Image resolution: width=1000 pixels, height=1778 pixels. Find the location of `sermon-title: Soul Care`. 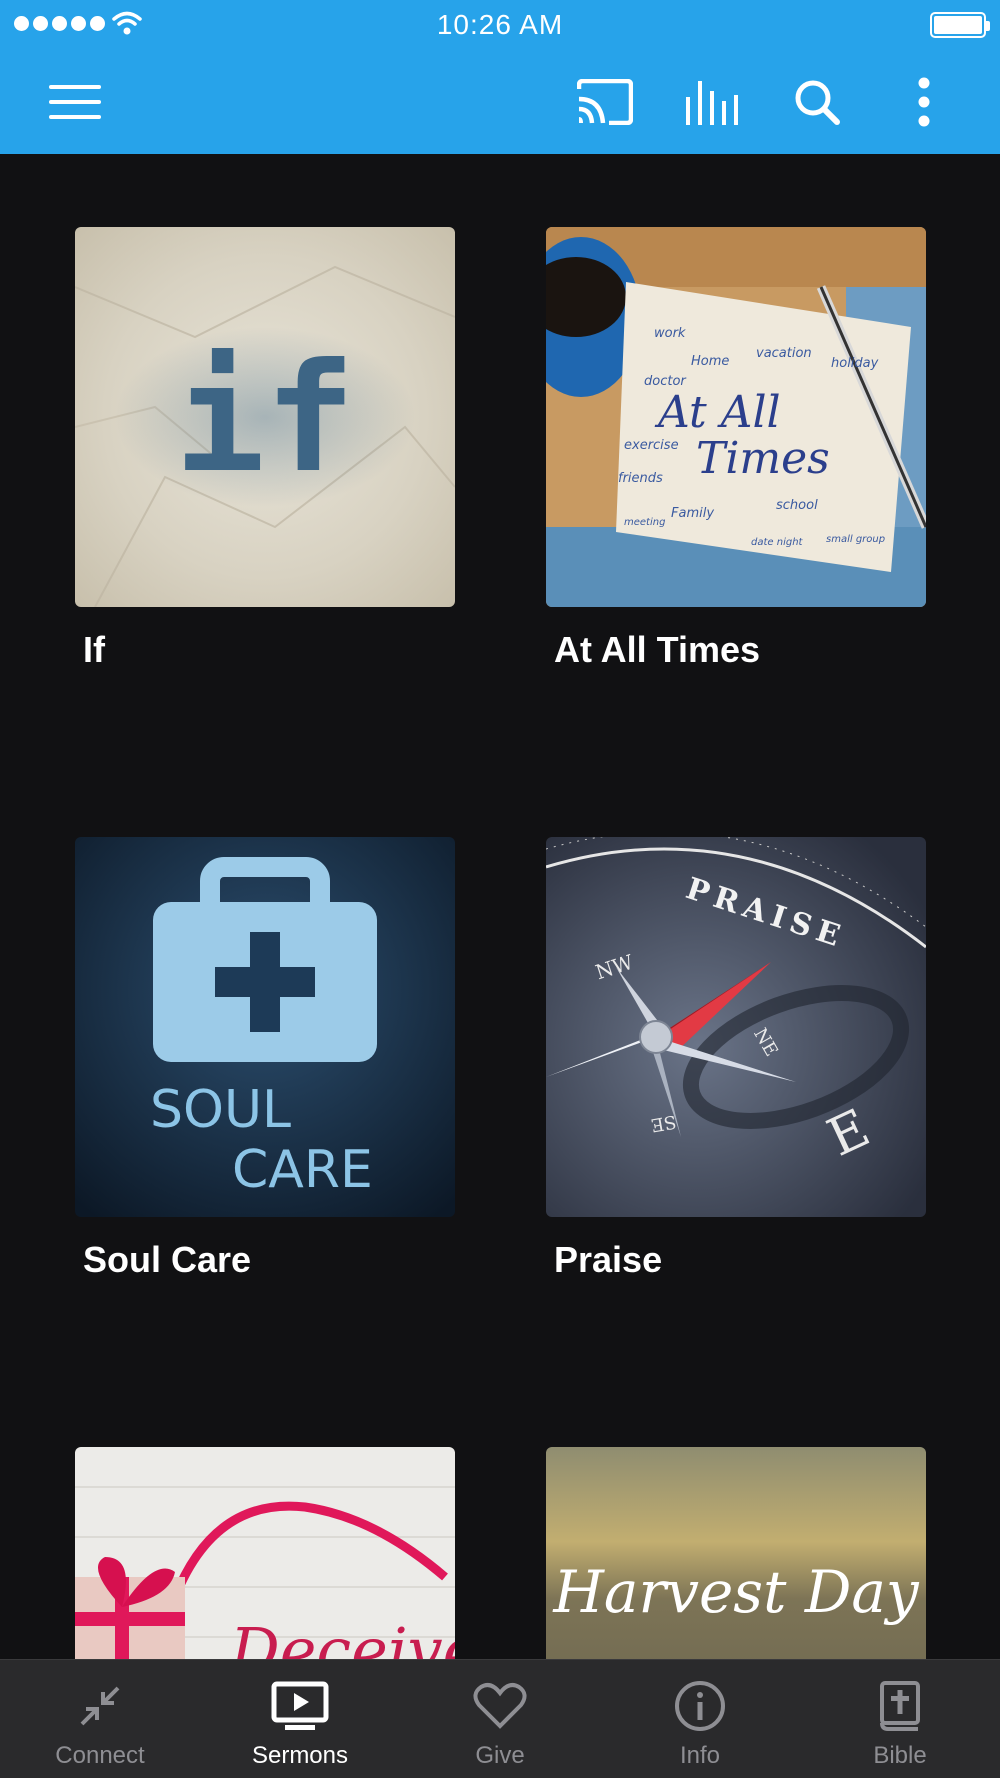

sermon-title: Soul Care is located at coordinates (167, 1259).